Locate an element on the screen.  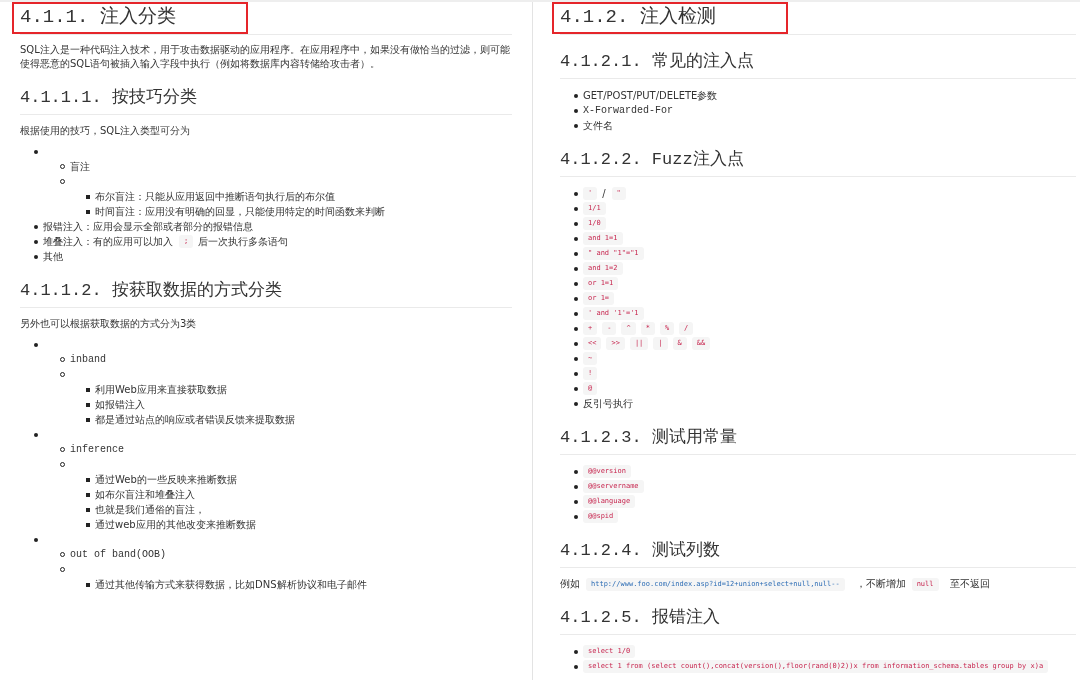
list-text: out of band(OOB) is located at coordinates (118, 554).